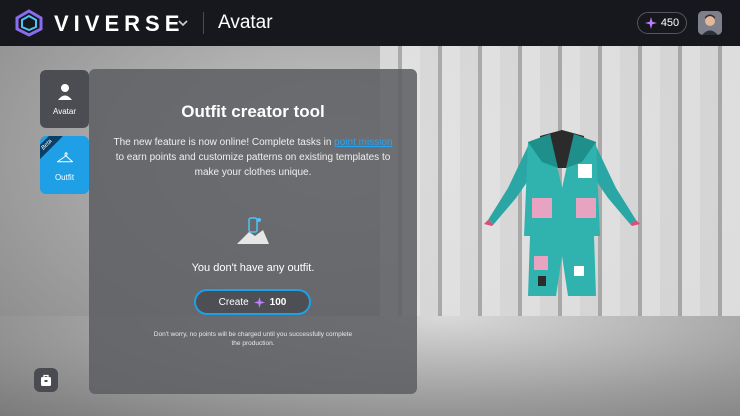 The image size is (740, 416). What do you see at coordinates (363, 142) in the screenshot?
I see `point-mission-link: point mission` at bounding box center [363, 142].